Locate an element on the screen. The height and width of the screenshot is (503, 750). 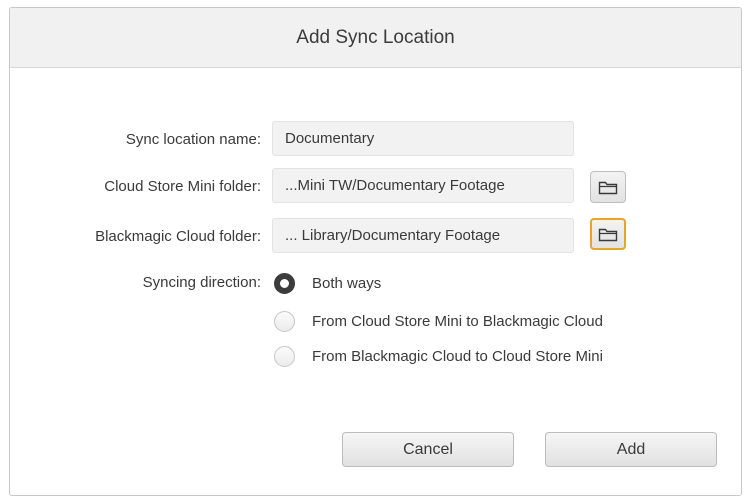
syncing-direction-label: Syncing direction: is located at coordinates (201, 282).